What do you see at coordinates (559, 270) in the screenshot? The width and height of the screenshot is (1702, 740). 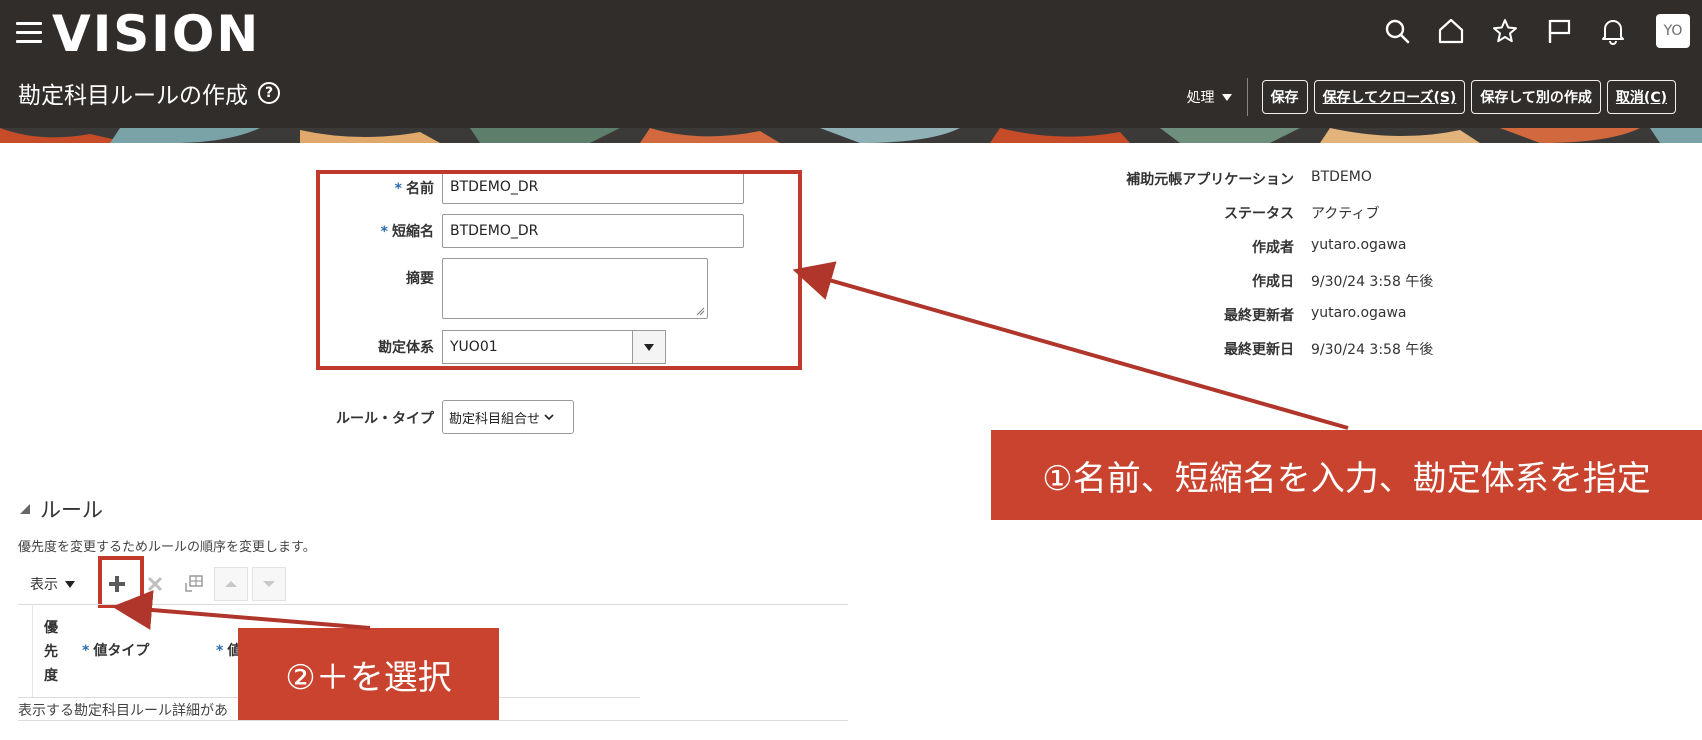 I see `highlight-box-form` at bounding box center [559, 270].